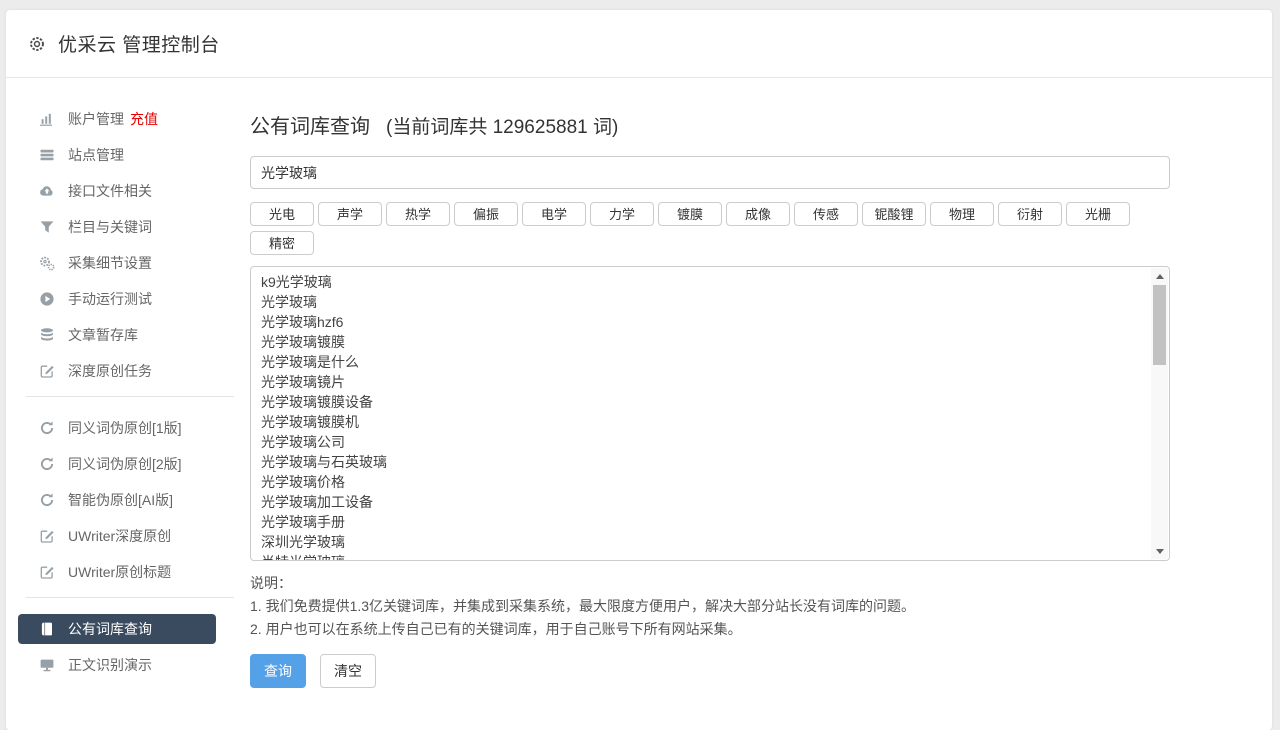  I want to click on scroll-down-button, so click(1159, 551).